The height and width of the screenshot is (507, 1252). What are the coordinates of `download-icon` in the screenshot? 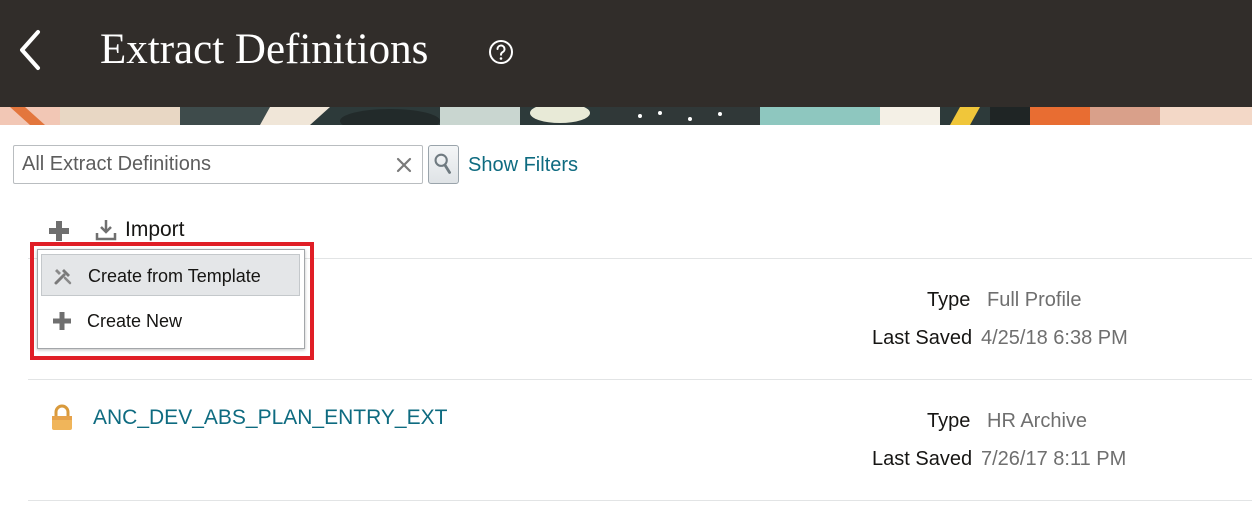 It's located at (106, 230).